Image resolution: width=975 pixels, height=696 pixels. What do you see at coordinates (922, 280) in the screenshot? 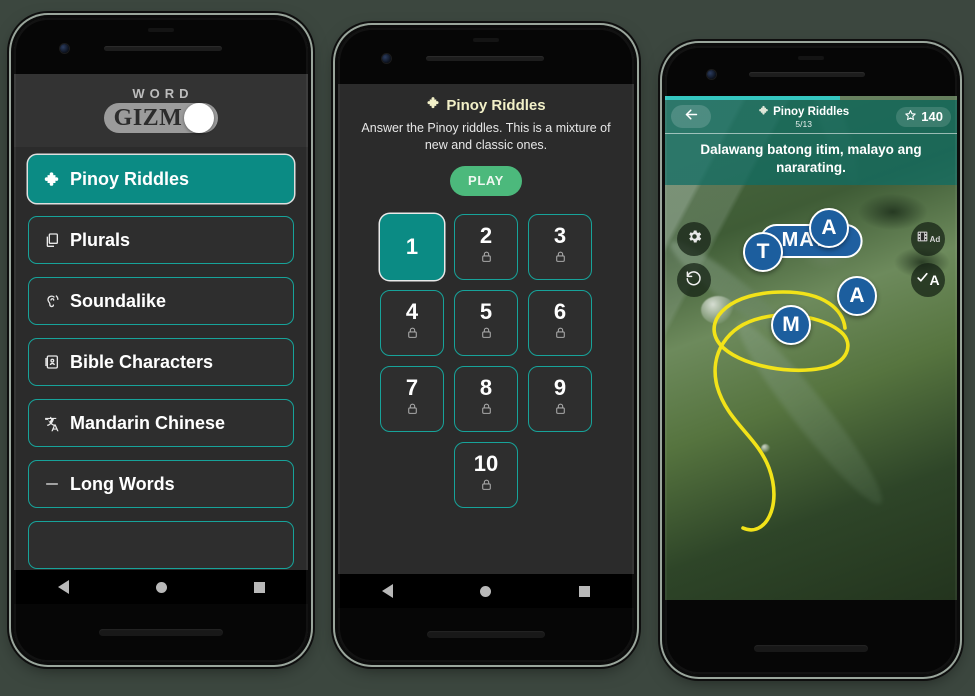
I see `check-icon` at bounding box center [922, 280].